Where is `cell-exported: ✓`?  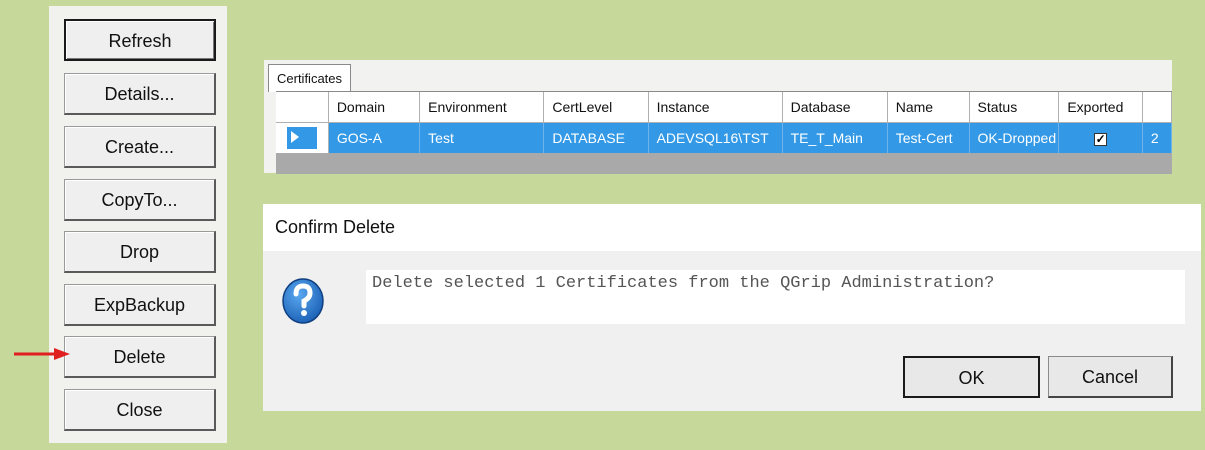
cell-exported: ✓ is located at coordinates (1100, 137).